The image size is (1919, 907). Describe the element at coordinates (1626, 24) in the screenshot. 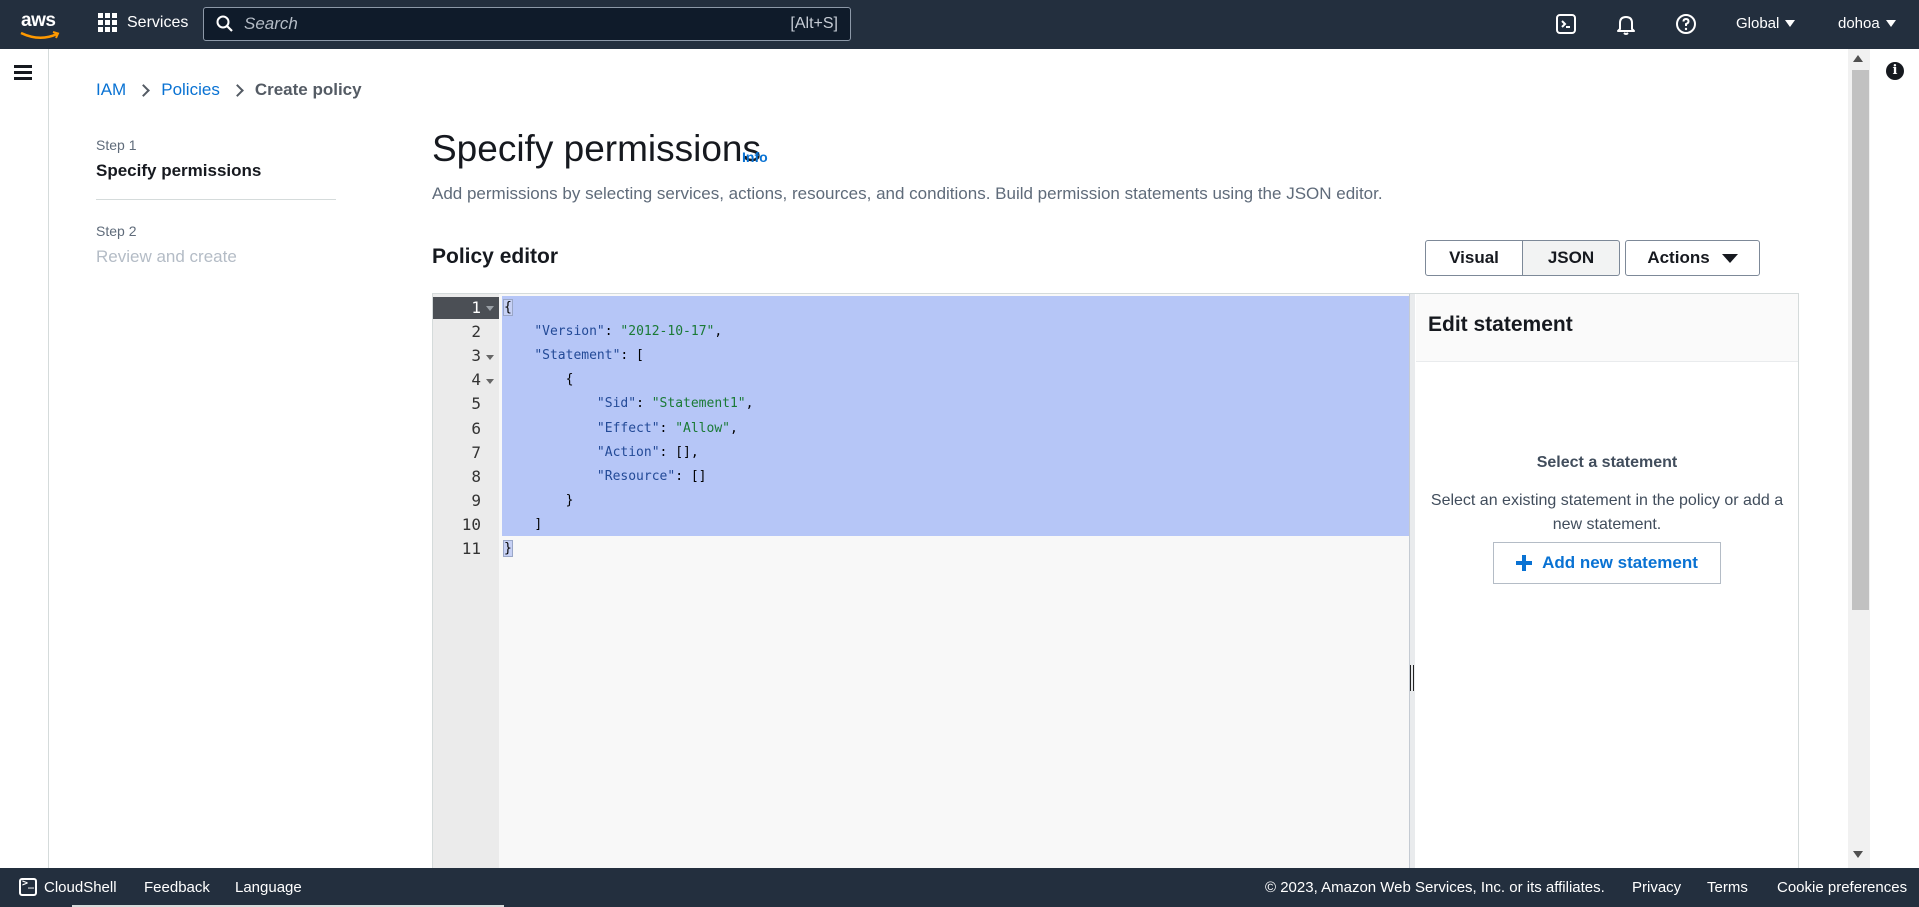

I see `notifications-bell-icon` at that location.